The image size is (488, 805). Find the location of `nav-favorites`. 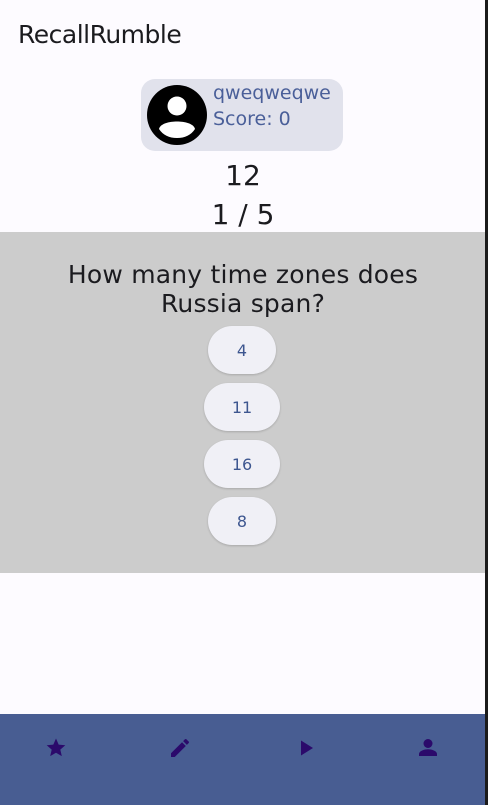

nav-favorites is located at coordinates (56, 748).